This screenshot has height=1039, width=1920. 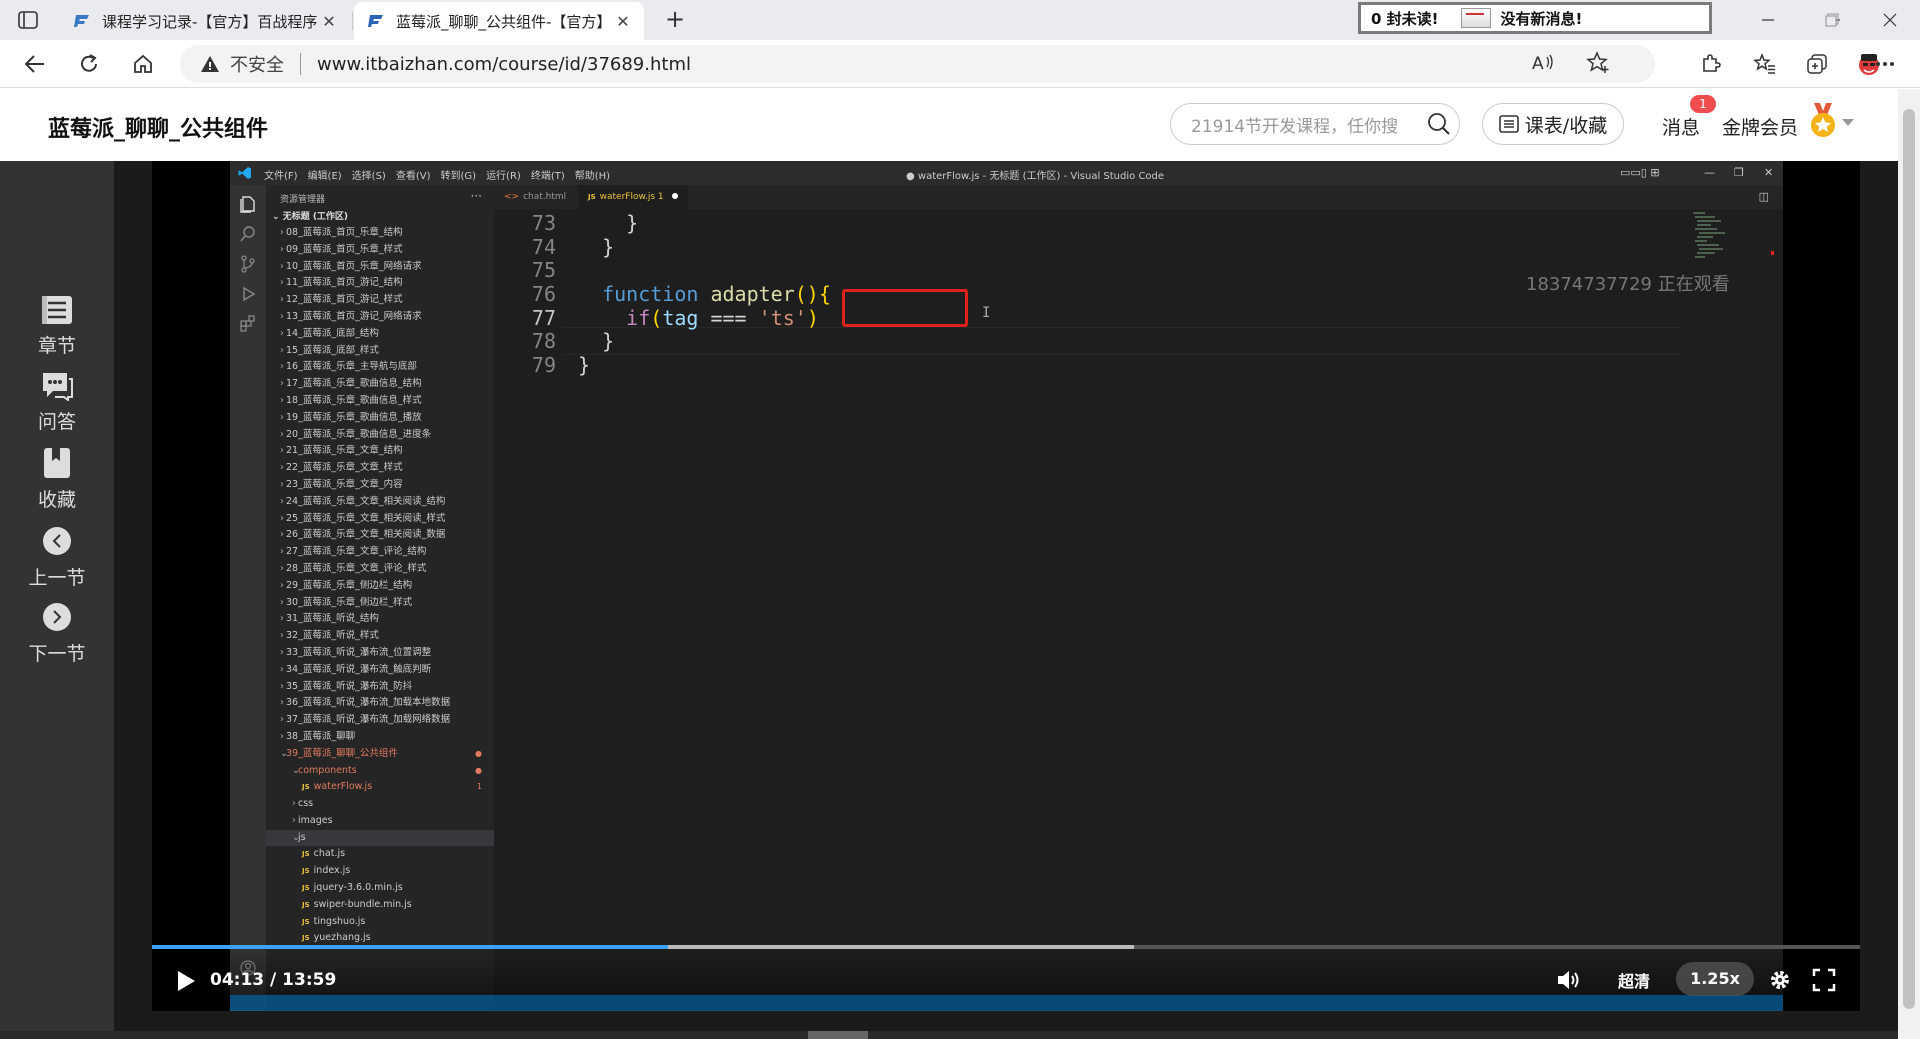 What do you see at coordinates (57, 402) in the screenshot?
I see `sidebar-item-qa: 问答` at bounding box center [57, 402].